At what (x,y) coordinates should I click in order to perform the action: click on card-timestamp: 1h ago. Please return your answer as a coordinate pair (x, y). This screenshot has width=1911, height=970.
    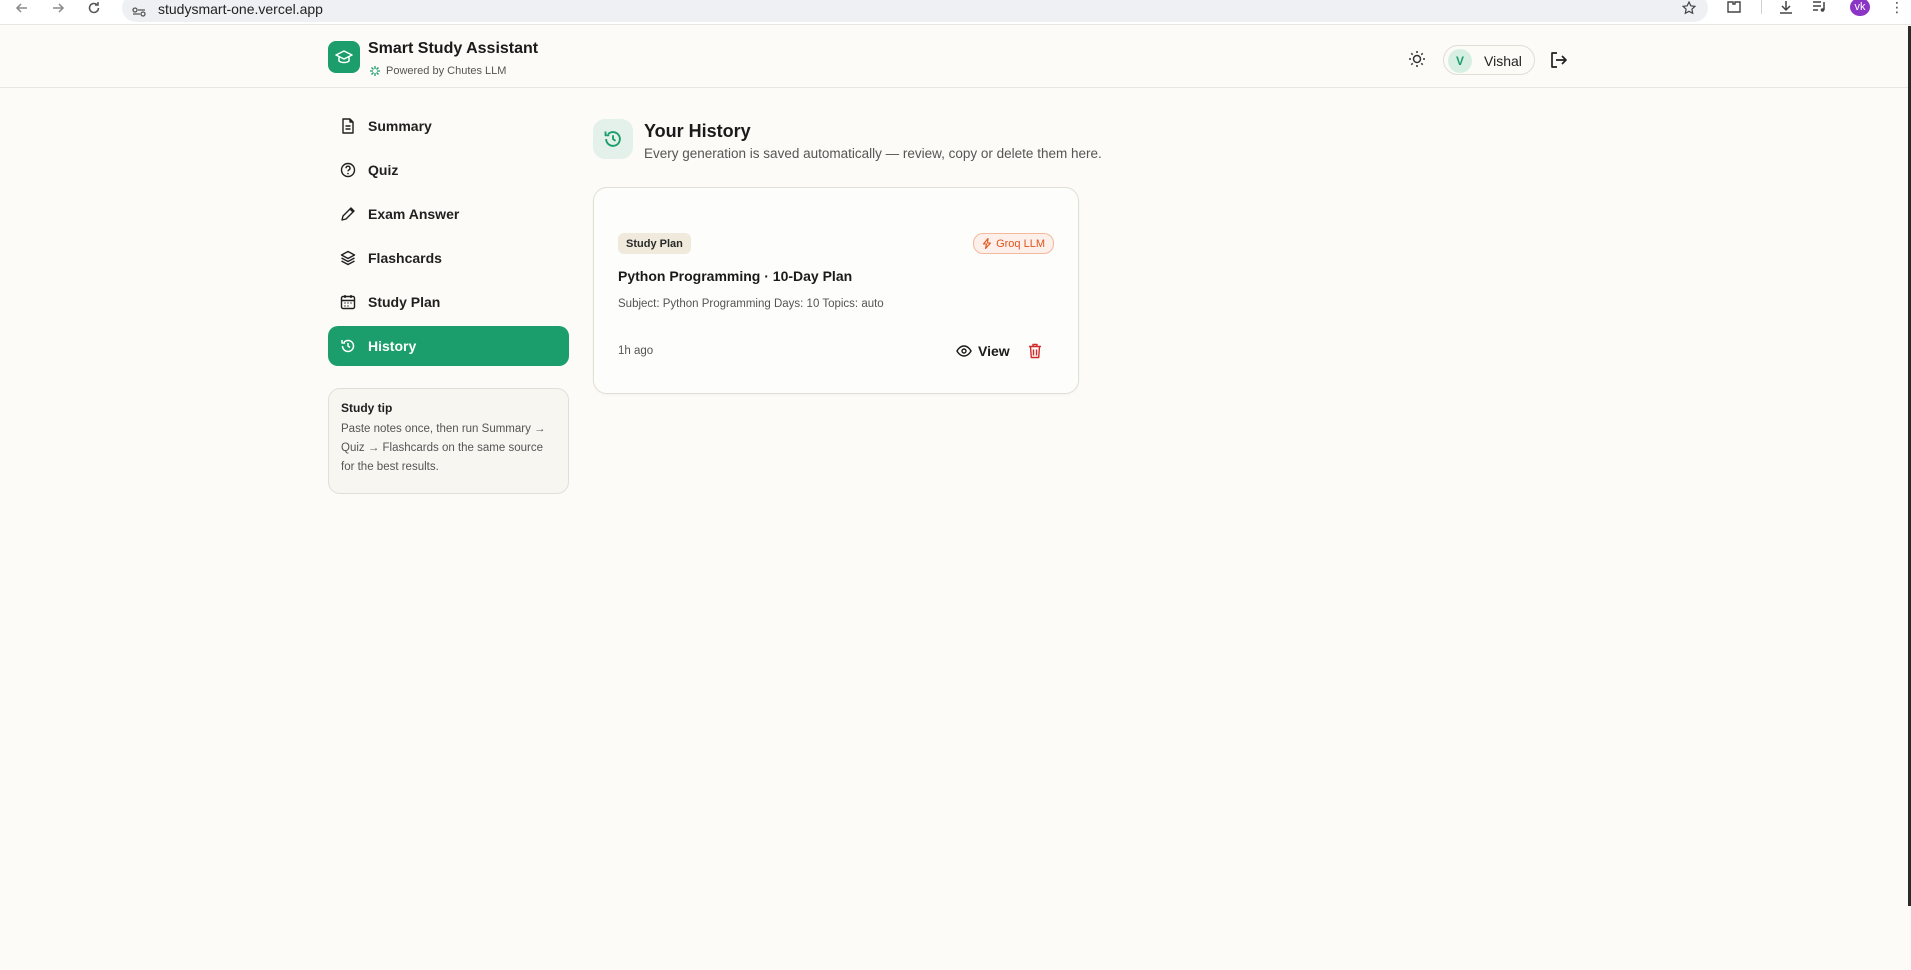
    Looking at the image, I should click on (636, 351).